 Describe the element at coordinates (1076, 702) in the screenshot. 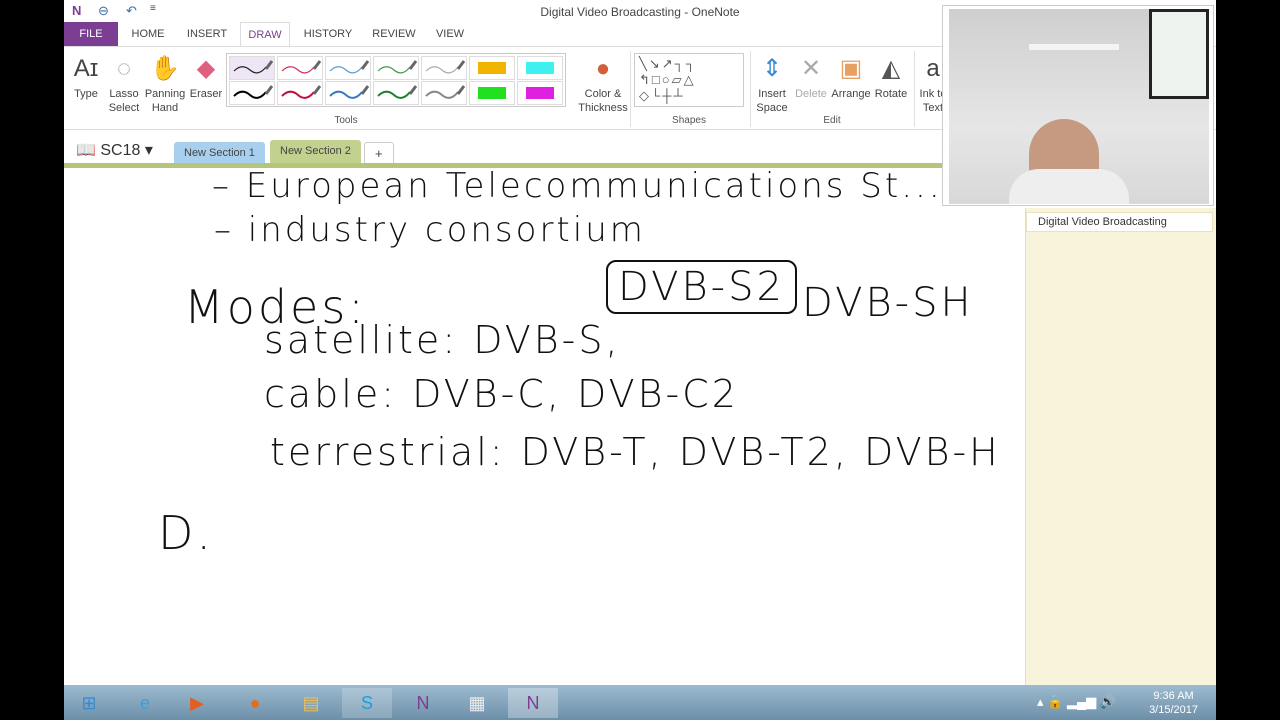

I see `tray-icons: ▴ 🔒 ▂▄▆ 🔊` at that location.